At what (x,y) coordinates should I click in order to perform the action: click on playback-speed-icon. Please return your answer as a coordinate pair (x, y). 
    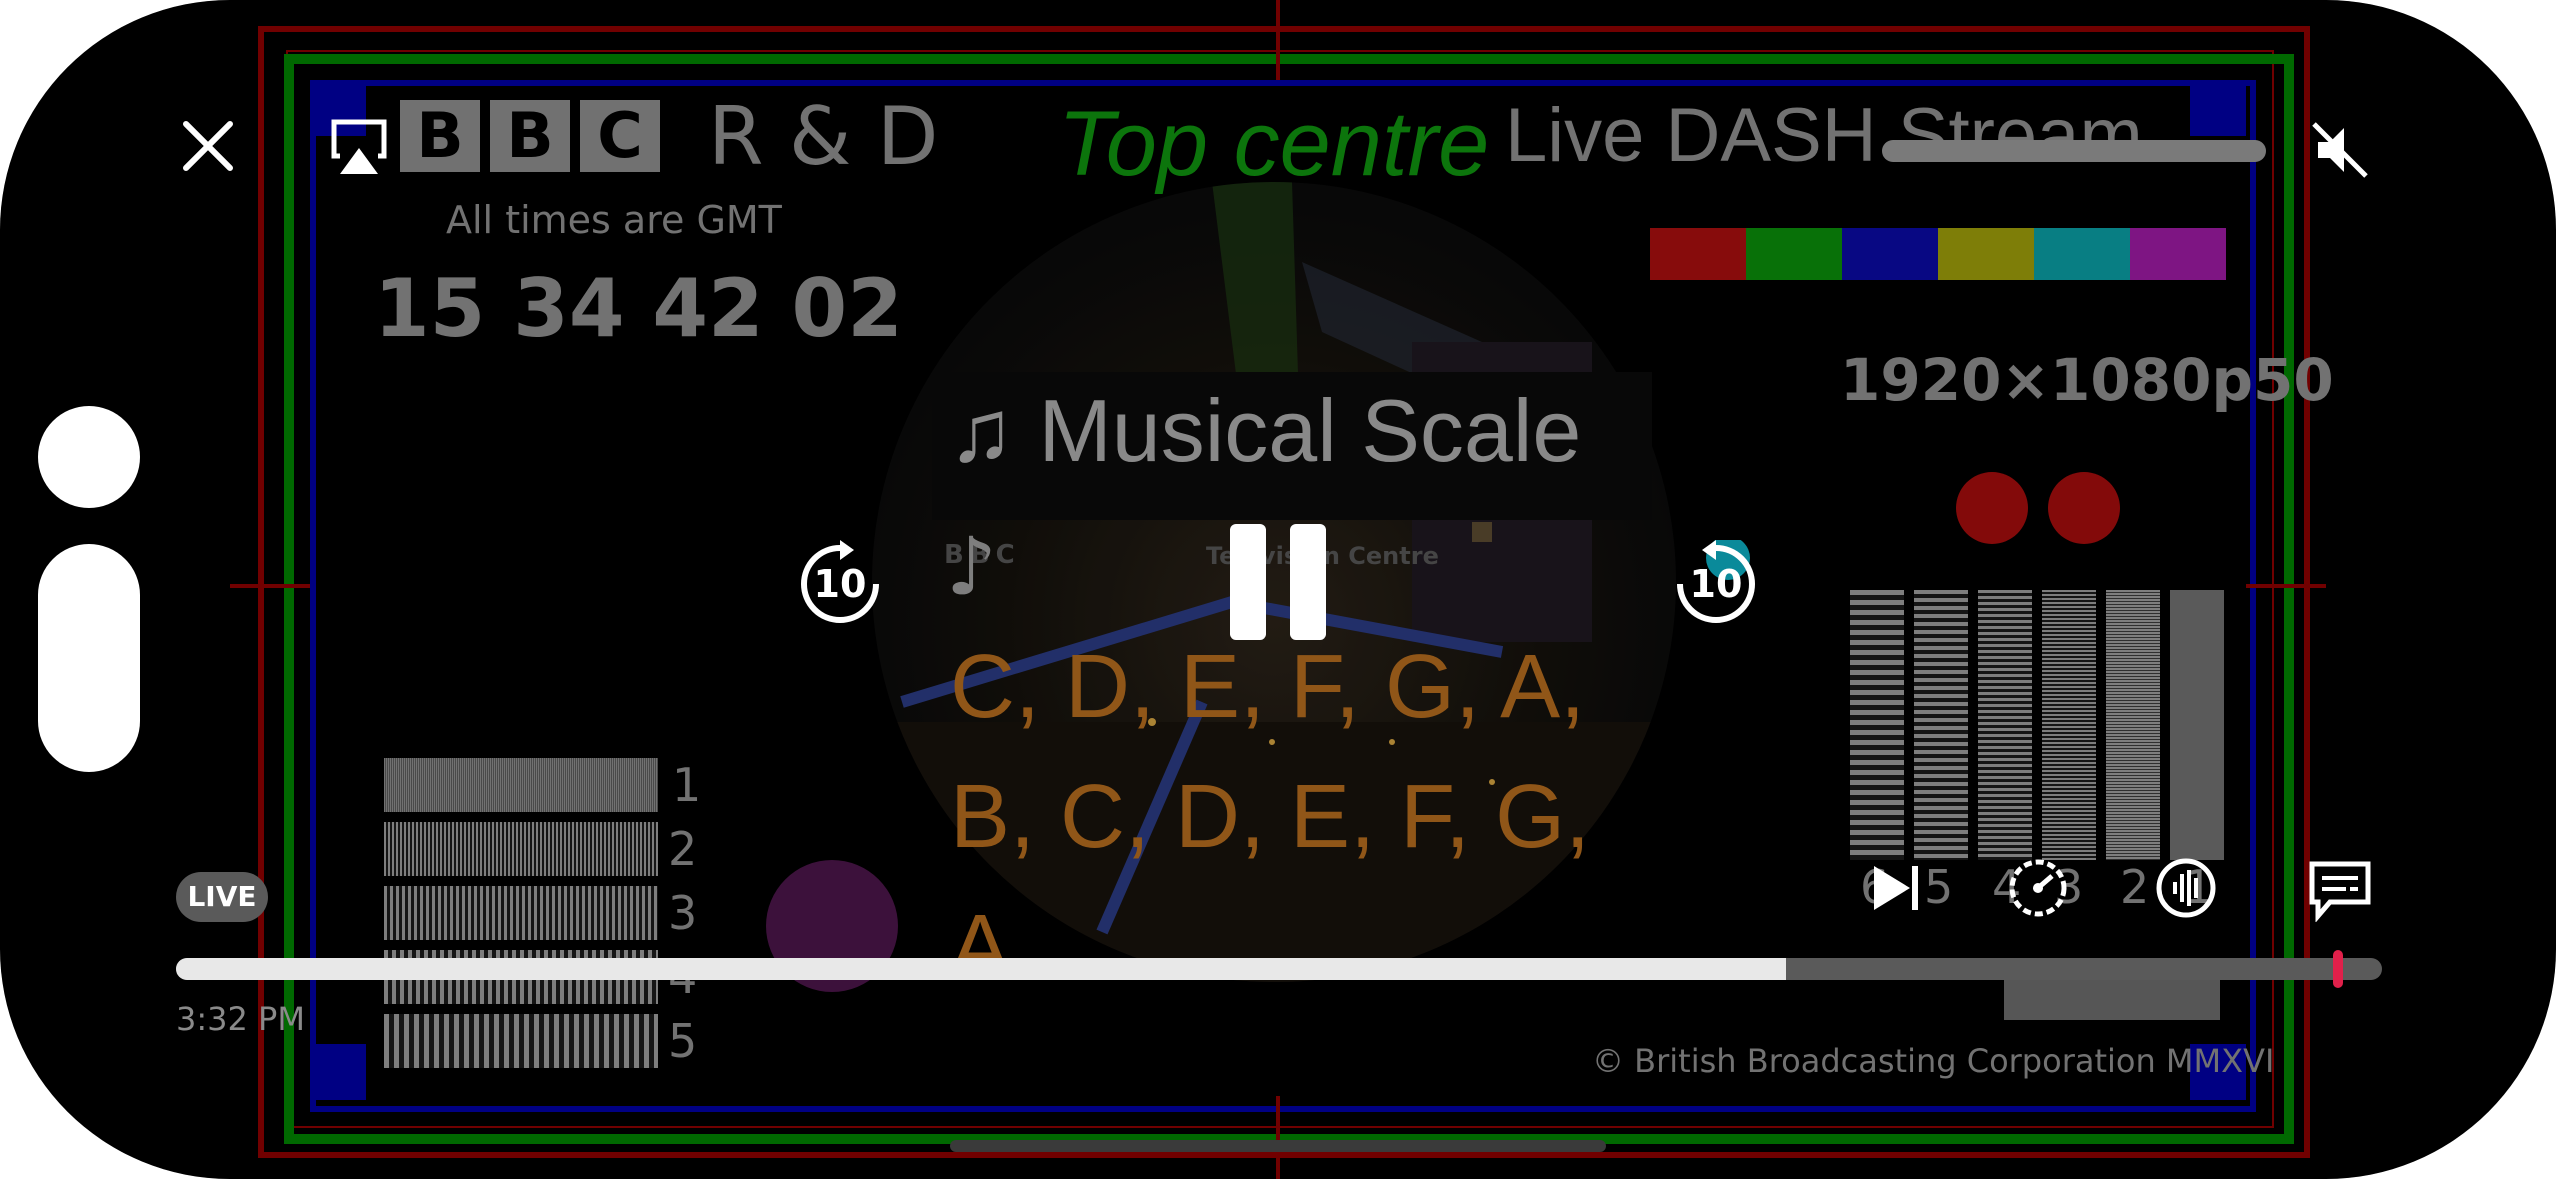
    Looking at the image, I should click on (2038, 888).